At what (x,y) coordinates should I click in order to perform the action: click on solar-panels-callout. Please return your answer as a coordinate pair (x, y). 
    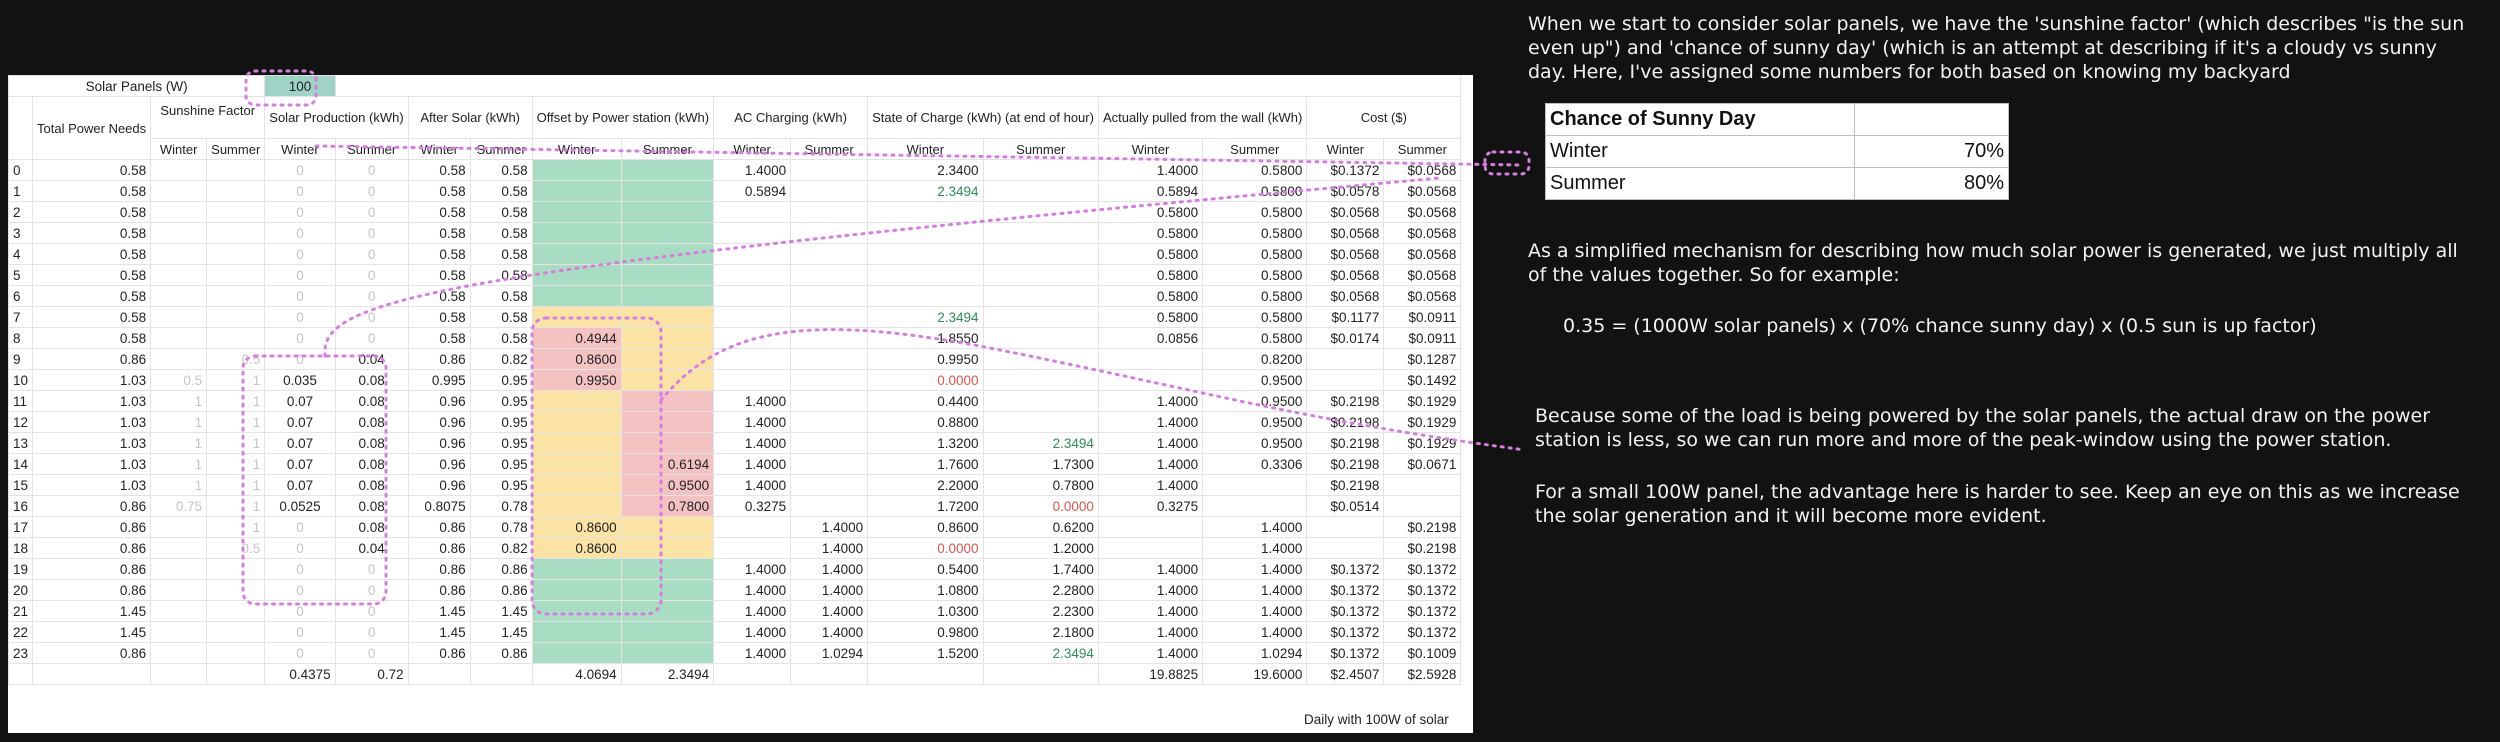
    Looking at the image, I should click on (281, 88).